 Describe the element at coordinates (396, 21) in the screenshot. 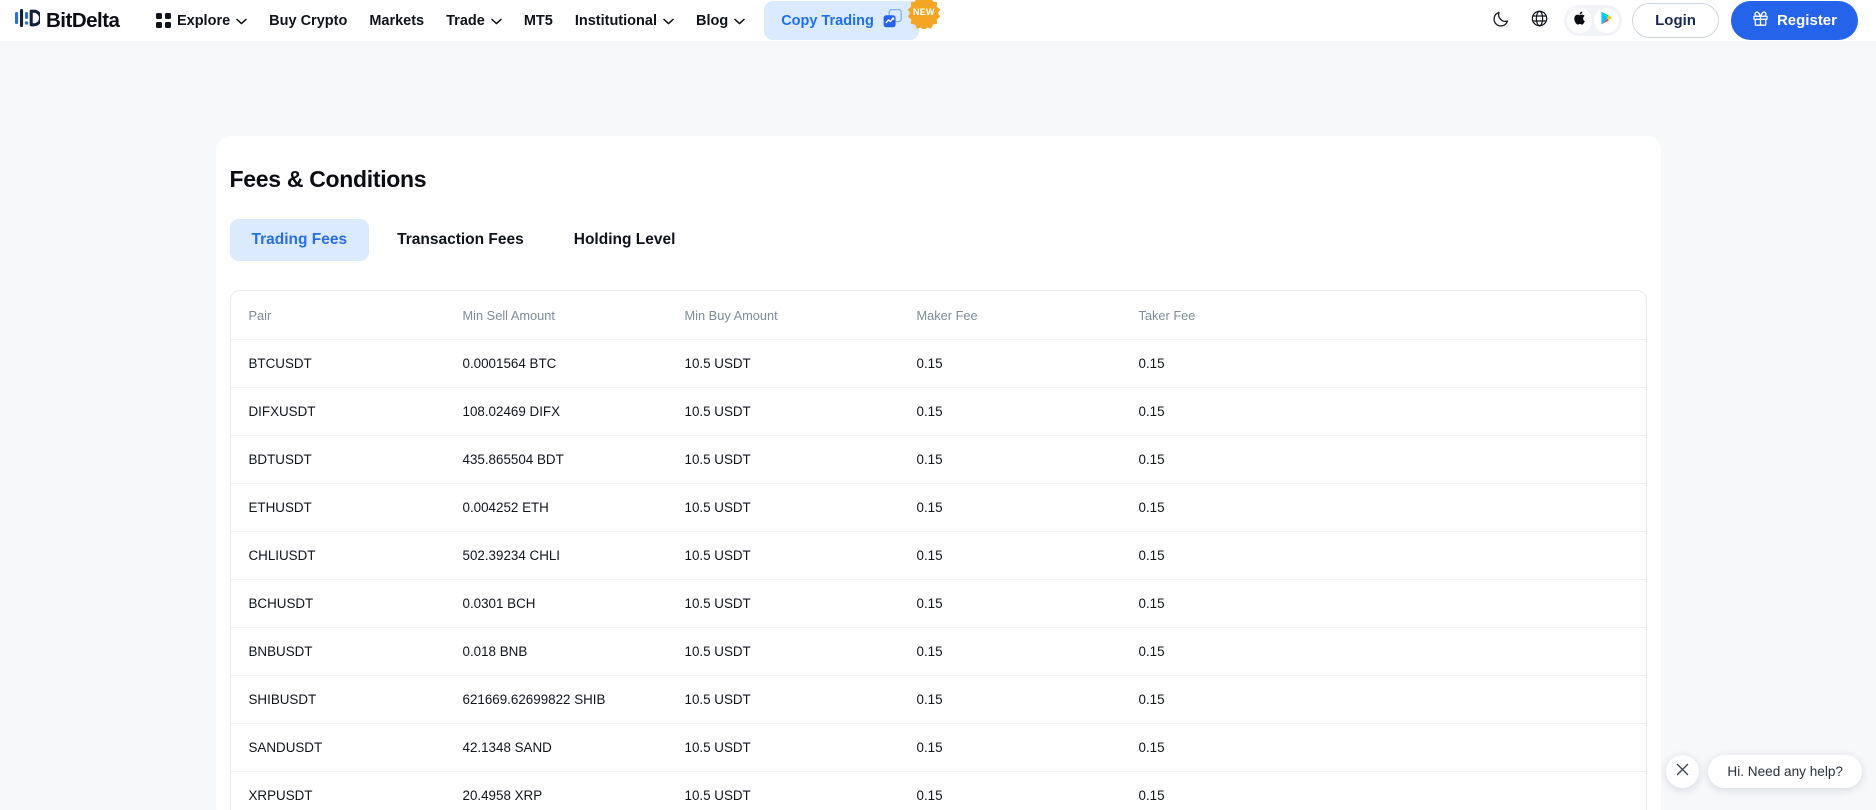

I see `nav-item-markets: Markets` at that location.